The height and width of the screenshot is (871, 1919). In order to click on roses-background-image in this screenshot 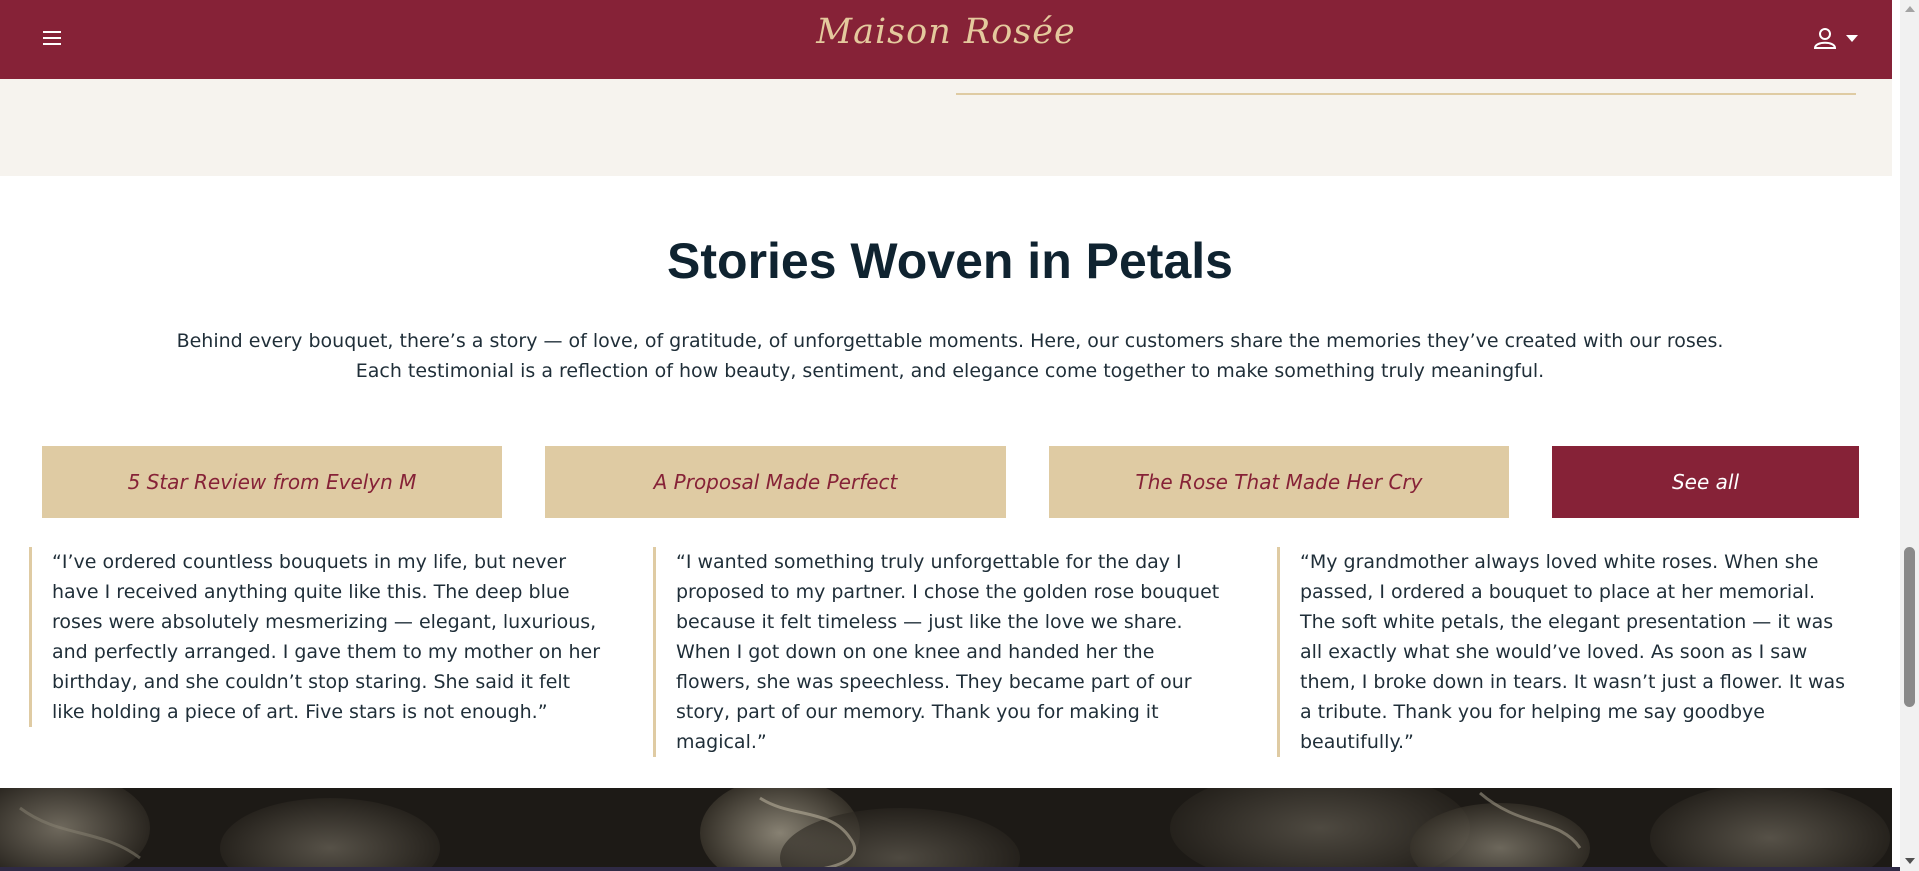, I will do `click(946, 829)`.